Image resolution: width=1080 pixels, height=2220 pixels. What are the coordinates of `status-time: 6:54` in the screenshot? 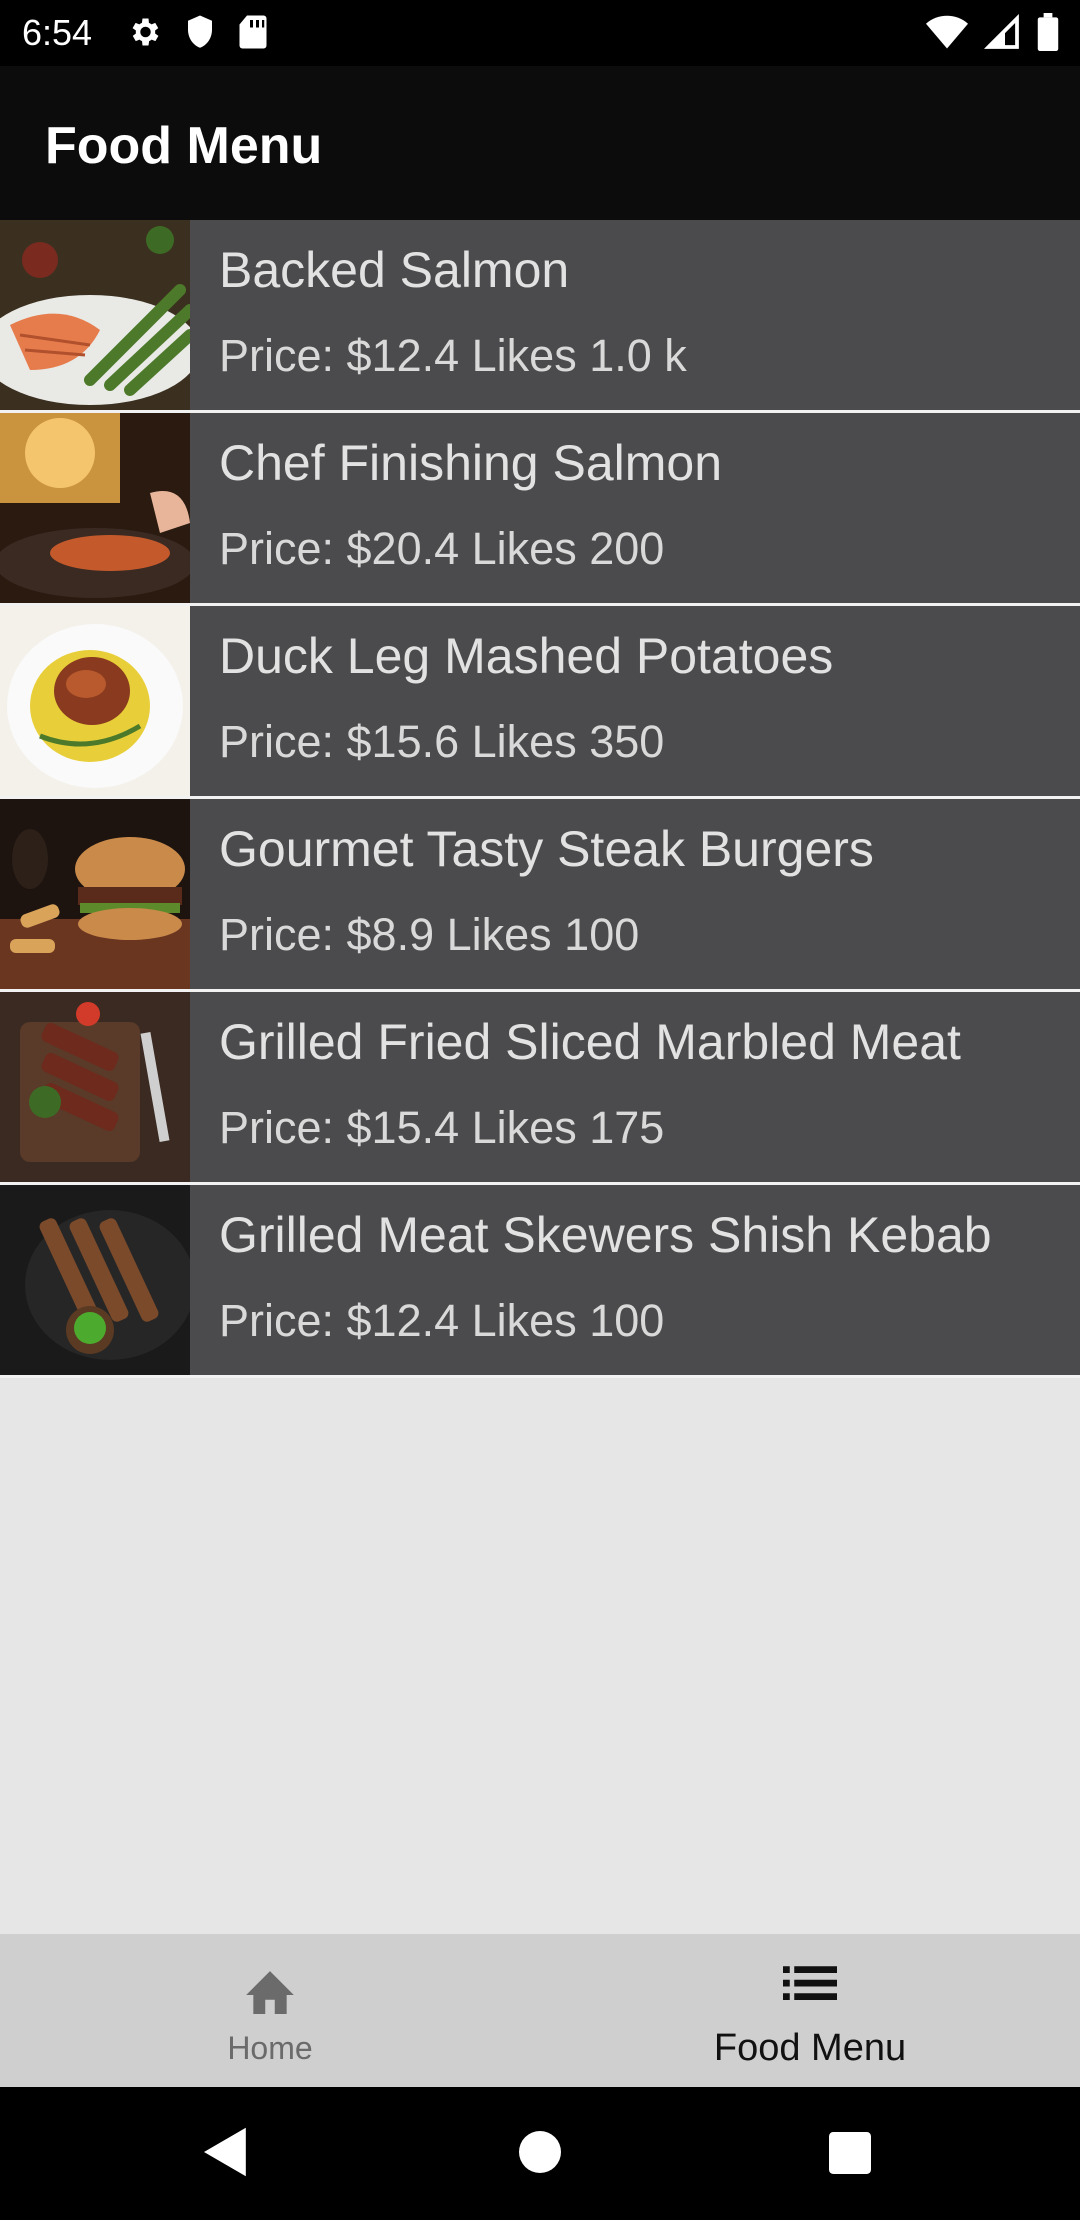 It's located at (57, 32).